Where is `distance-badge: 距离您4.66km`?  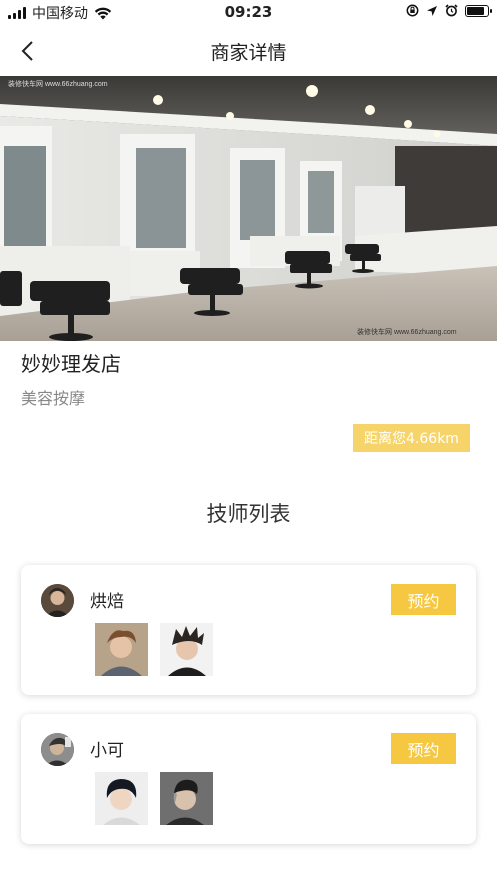
distance-badge: 距离您4.66km is located at coordinates (411, 438).